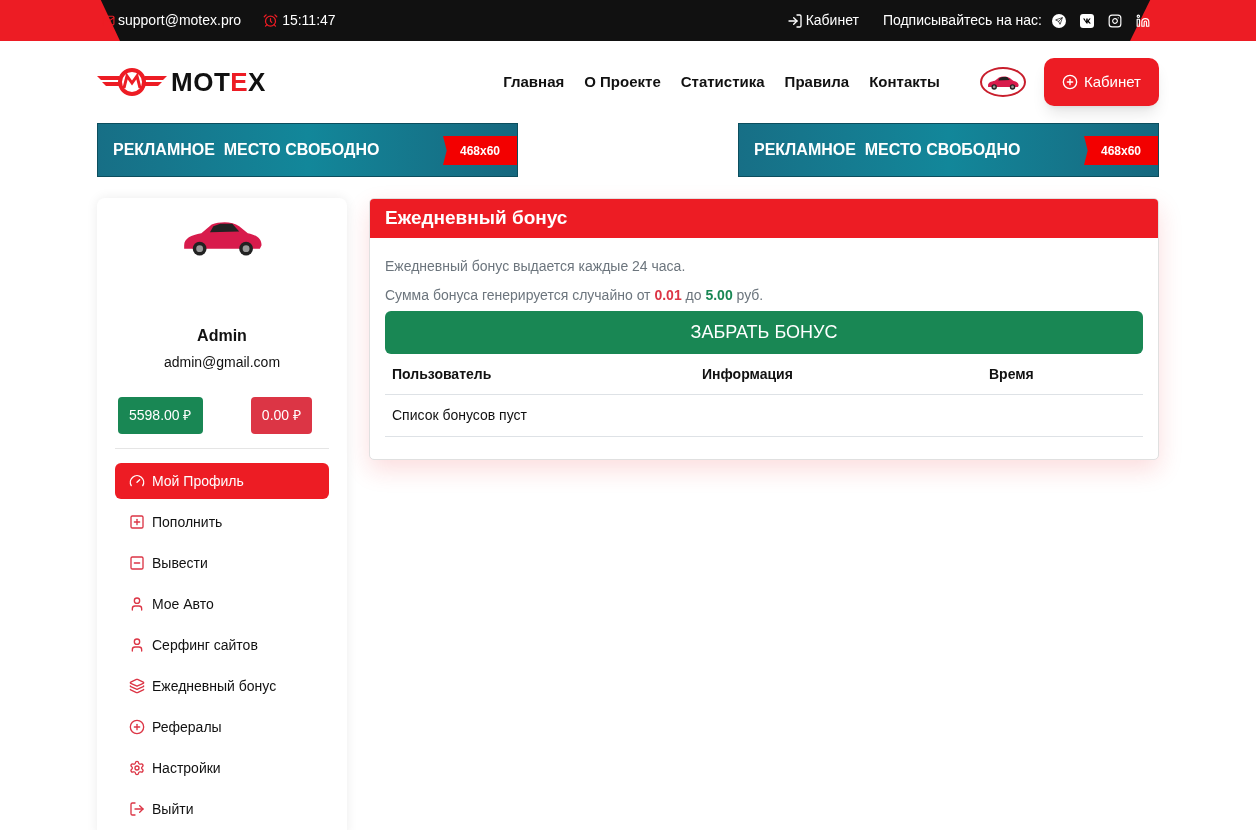 The height and width of the screenshot is (830, 1256). Describe the element at coordinates (622, 82) in the screenshot. I see `nav-link: О Проекте` at that location.